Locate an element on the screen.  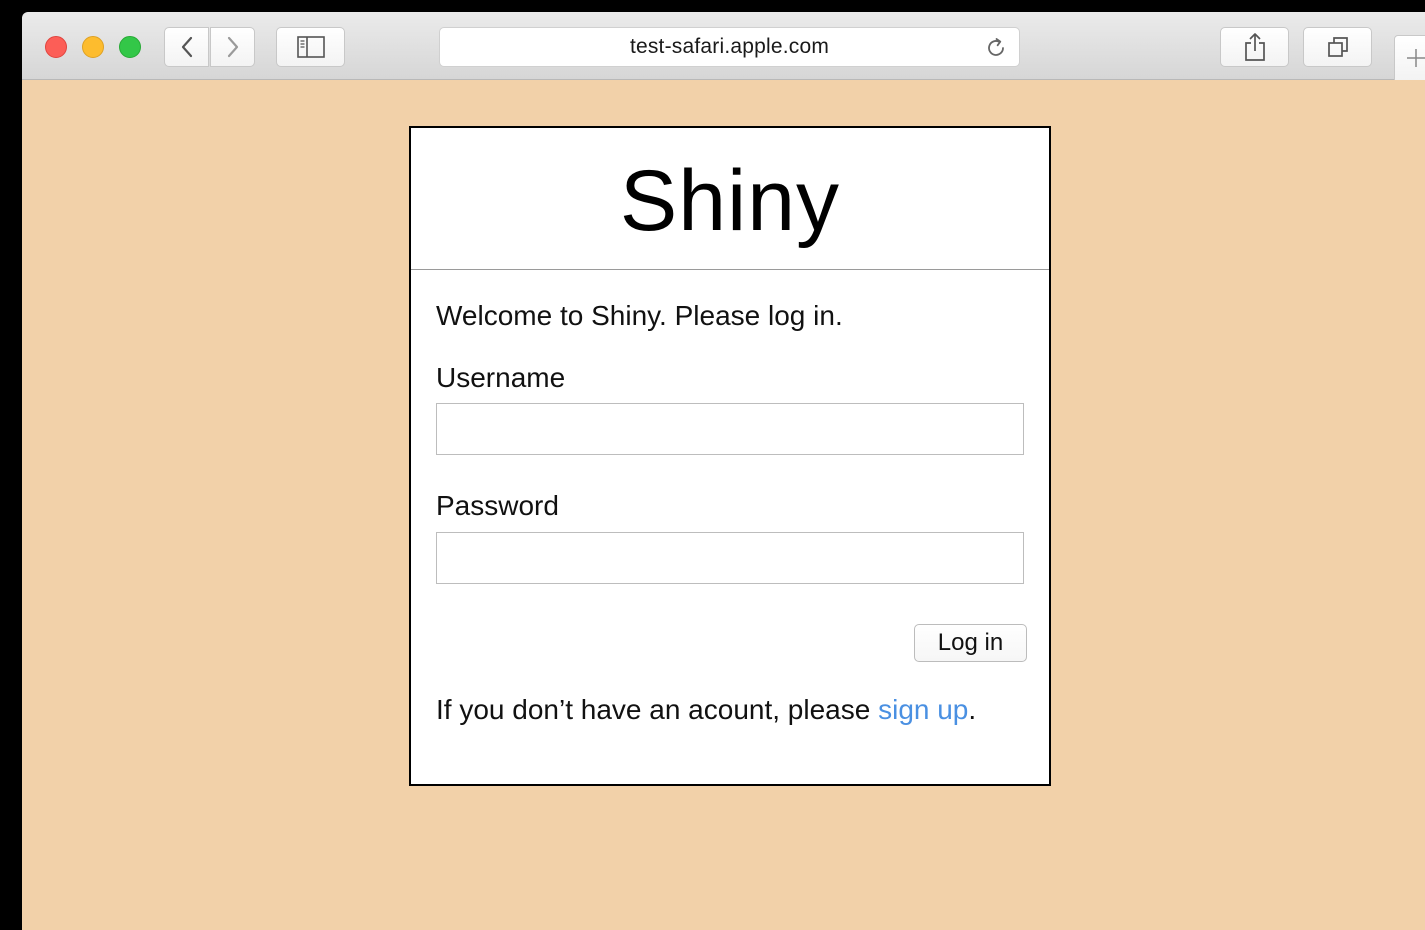
username-input is located at coordinates (730, 429).